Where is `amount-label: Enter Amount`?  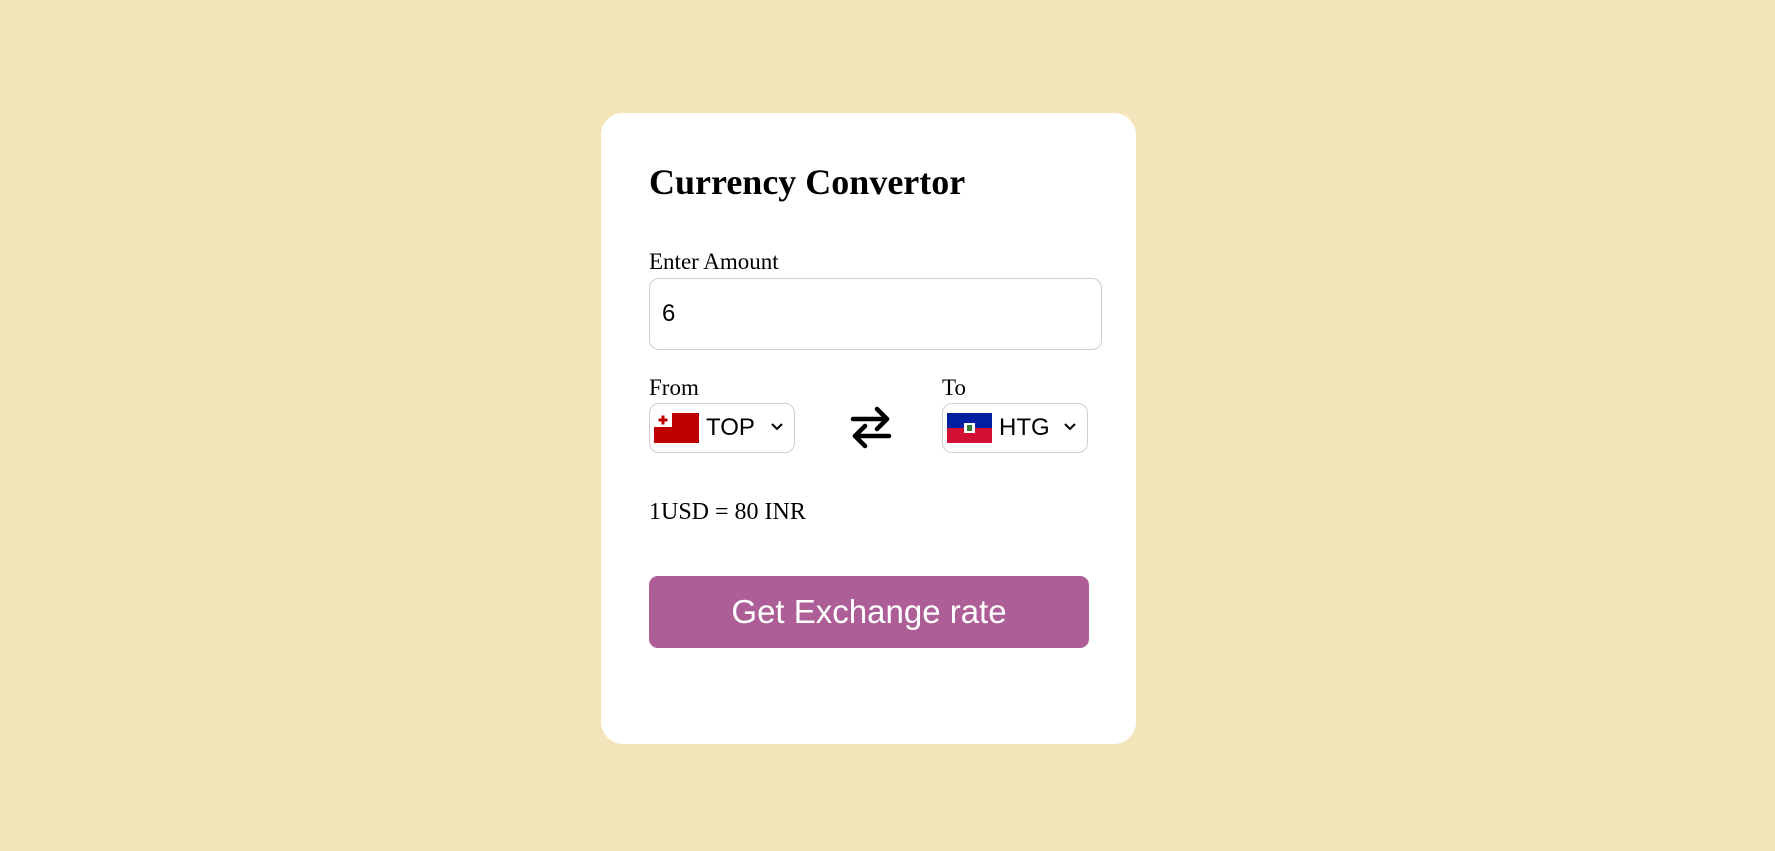
amount-label: Enter Amount is located at coordinates (714, 261).